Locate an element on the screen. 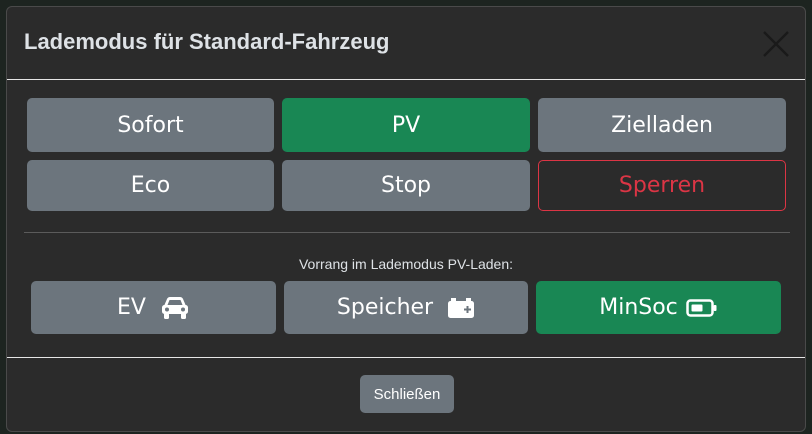 Image resolution: width=812 pixels, height=434 pixels. mode-zielladen-label: Zielladen is located at coordinates (662, 125).